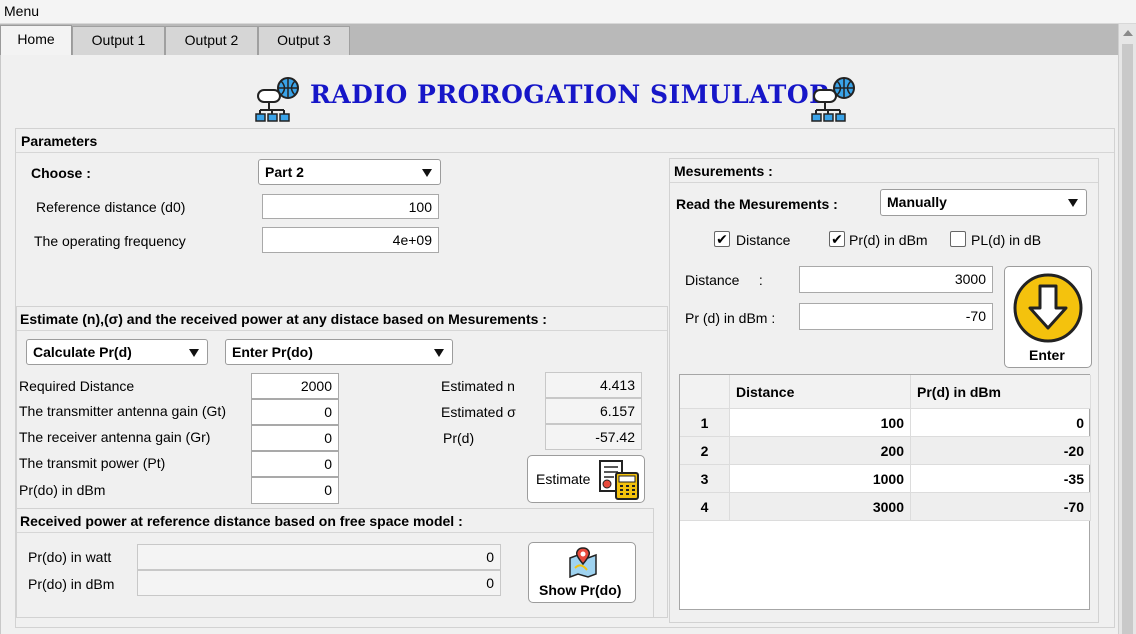 This screenshot has height=634, width=1136. What do you see at coordinates (350, 206) in the screenshot?
I see `ref-distance-field: 100` at bounding box center [350, 206].